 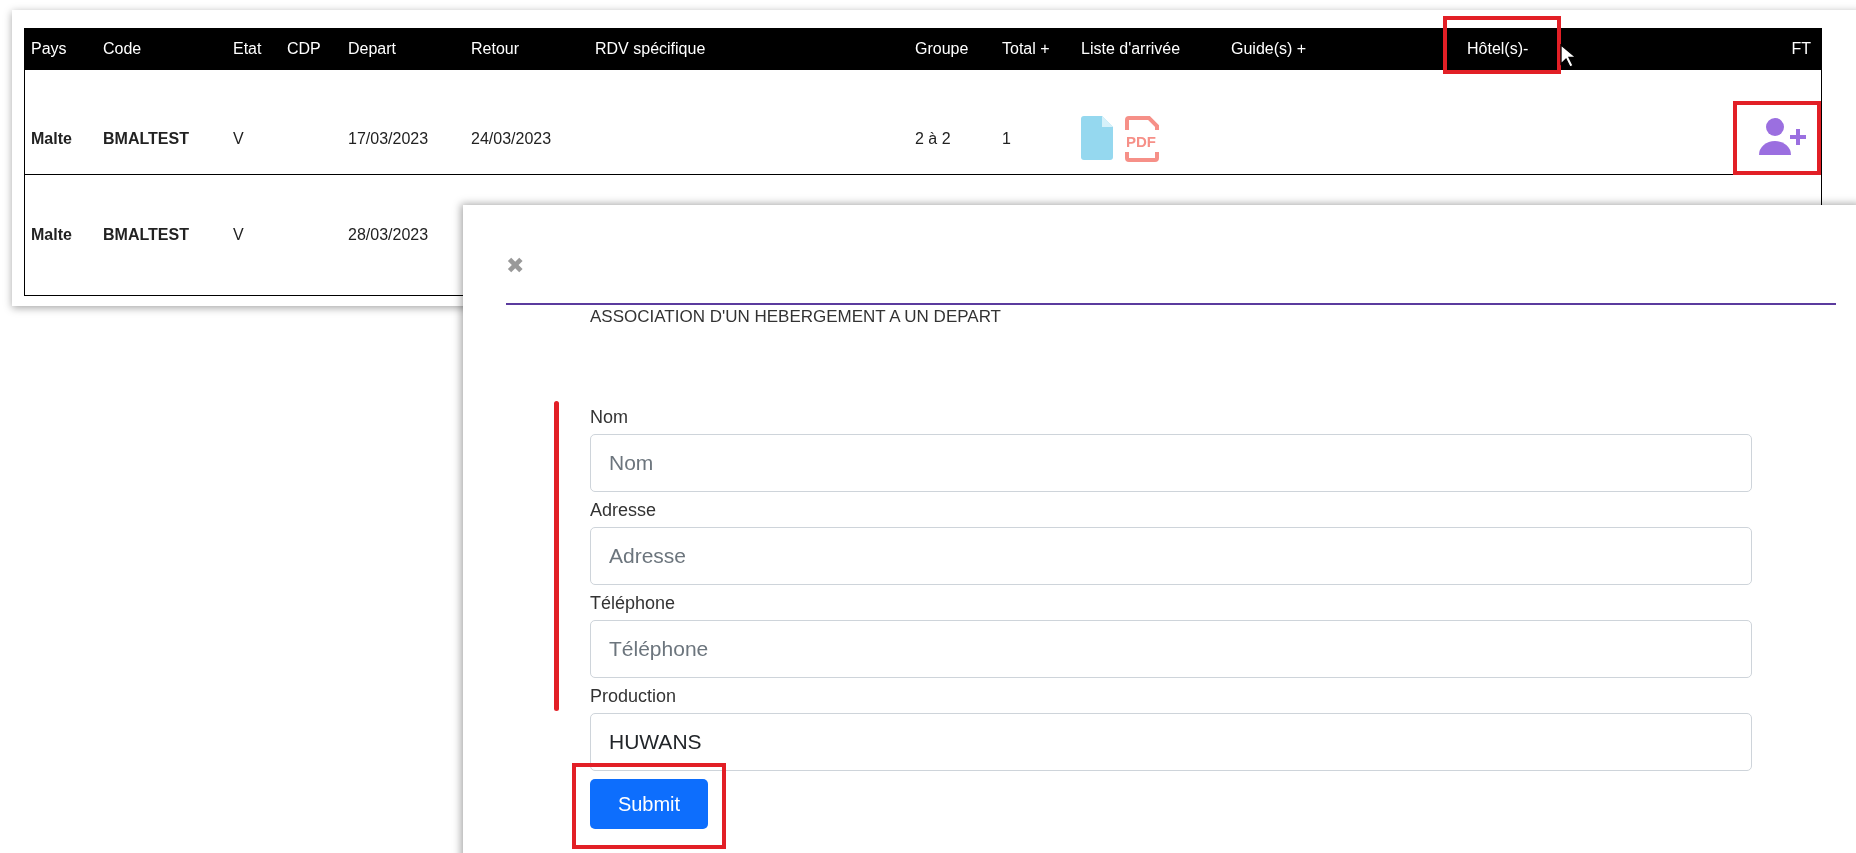 I want to click on table-cell-text: 1, so click(x=1006, y=139).